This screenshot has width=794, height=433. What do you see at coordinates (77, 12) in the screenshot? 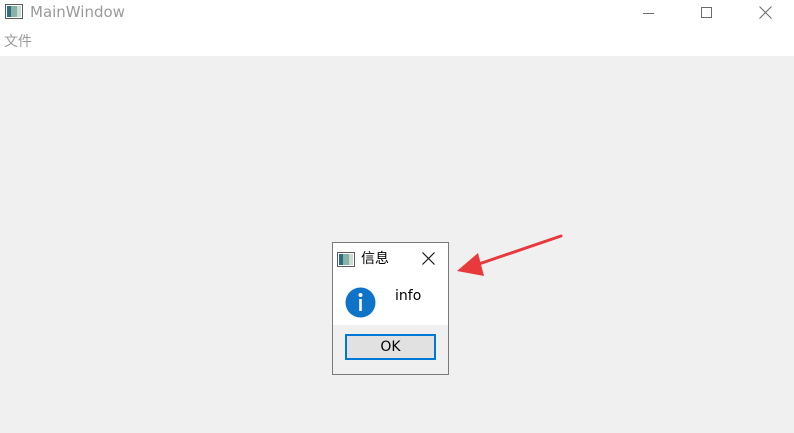
I see `window-title: MainWindow` at bounding box center [77, 12].